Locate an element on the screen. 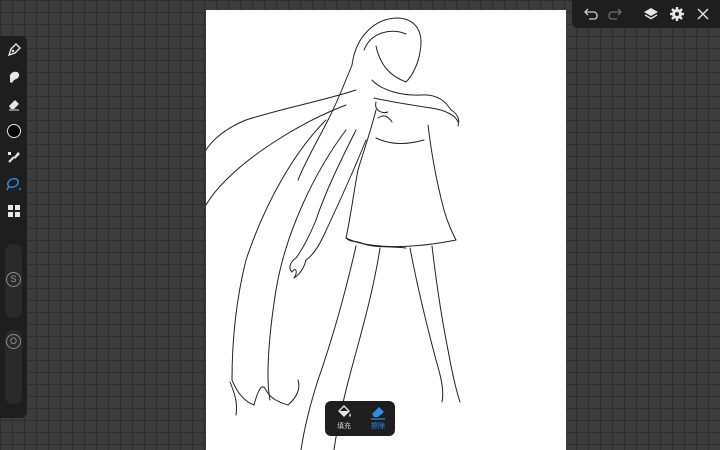 Image resolution: width=720 pixels, height=450 pixels. smudge-icon is located at coordinates (14, 77).